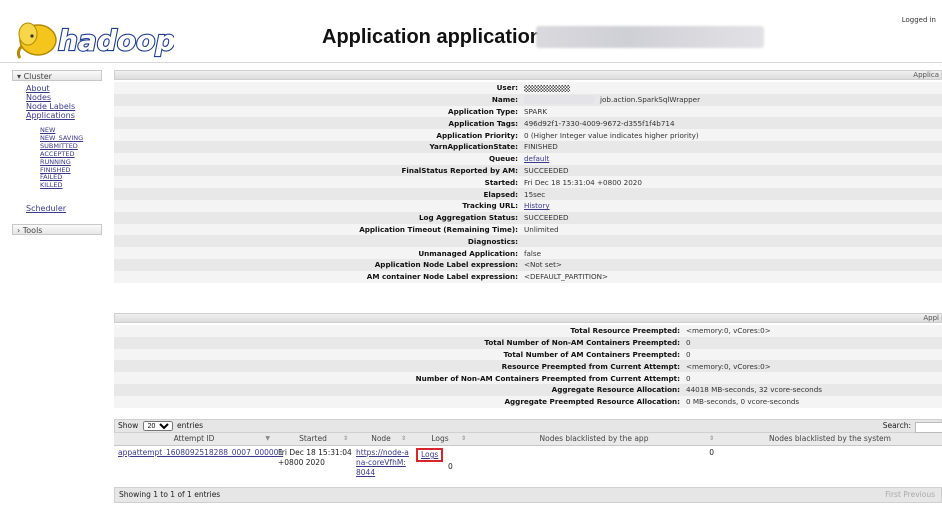 The height and width of the screenshot is (505, 942). What do you see at coordinates (528, 426) in the screenshot?
I see `table-controls: Show 20 entries Search:` at bounding box center [528, 426].